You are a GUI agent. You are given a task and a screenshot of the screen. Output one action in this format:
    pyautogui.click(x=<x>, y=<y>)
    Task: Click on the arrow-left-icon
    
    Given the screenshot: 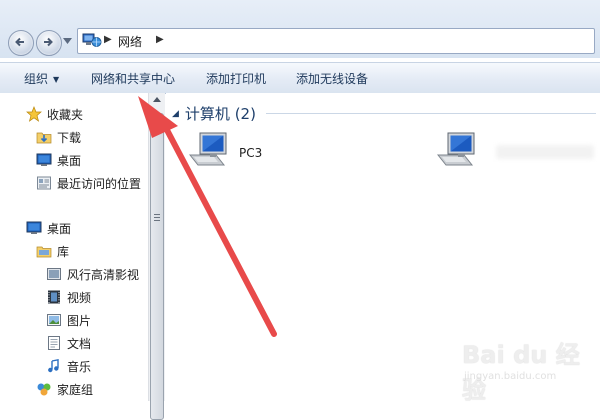 What is the action you would take?
    pyautogui.click(x=19, y=42)
    